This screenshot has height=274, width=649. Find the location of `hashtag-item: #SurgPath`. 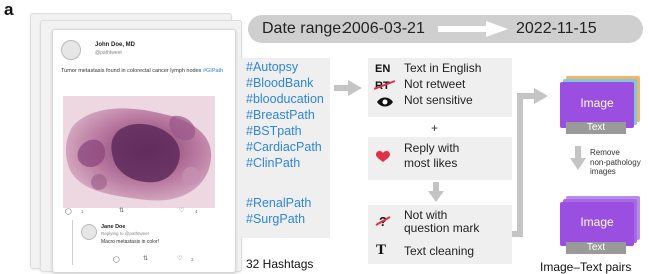

hashtag-item: #SurgPath is located at coordinates (276, 219).